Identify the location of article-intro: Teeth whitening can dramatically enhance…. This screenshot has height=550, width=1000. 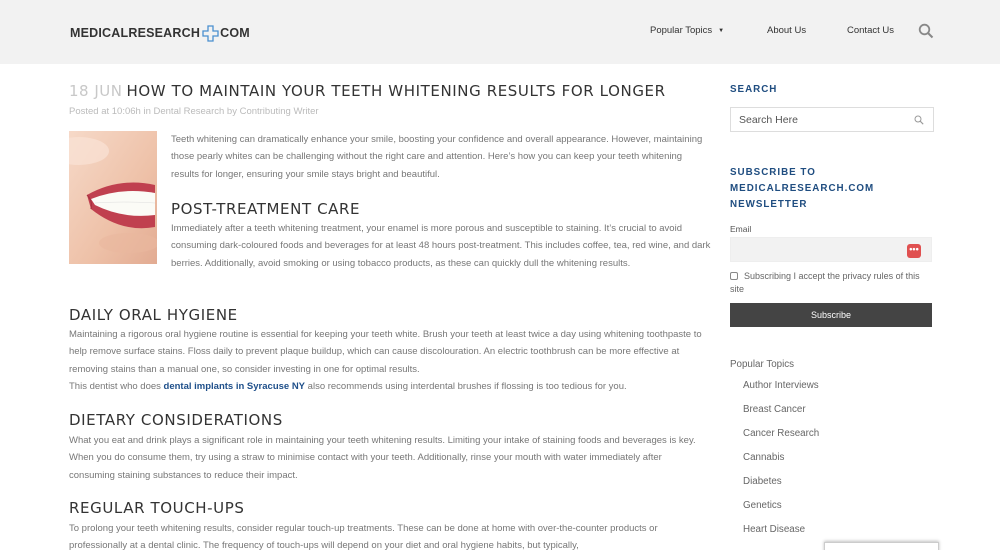
(437, 157).